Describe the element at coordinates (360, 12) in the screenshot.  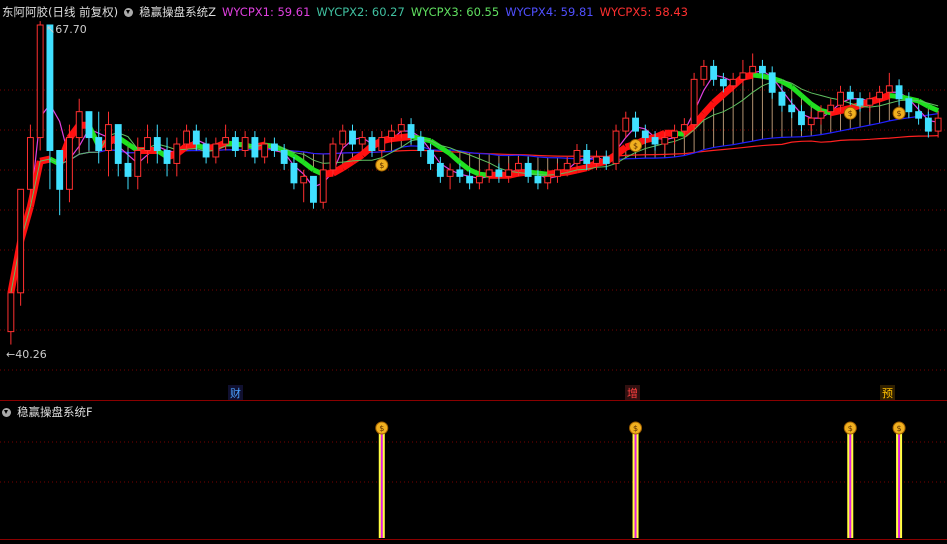
I see `wycpx2-value: WYCPX2: 60.27` at that location.